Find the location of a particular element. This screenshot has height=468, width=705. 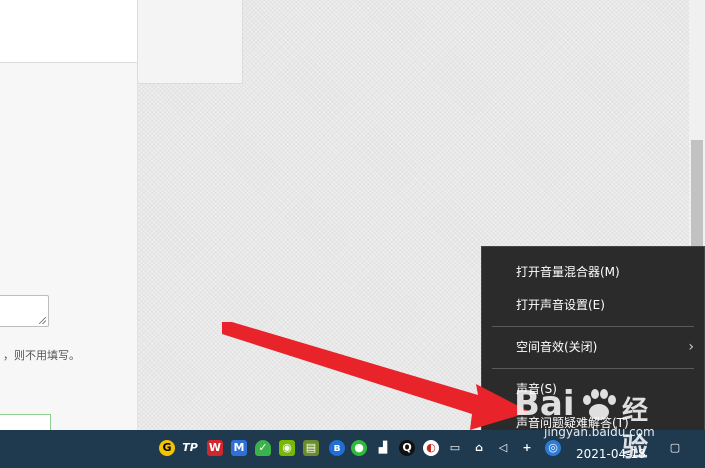

baidu-jingyan-watermark: Bai 经验 jingyan.baidu.com is located at coordinates (589, 423).